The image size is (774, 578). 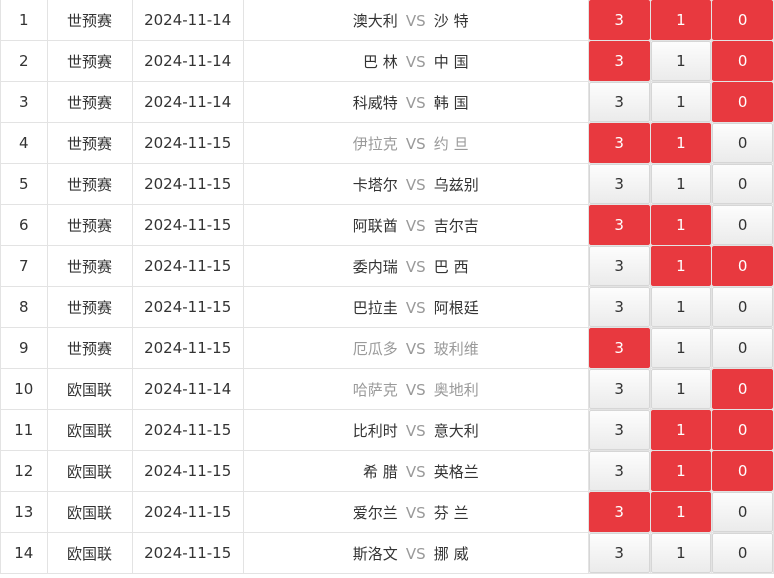 What do you see at coordinates (387, 61) in the screenshot?
I see `match-row: 2 世预赛 2024-11-14 巴 林 VS 中 国 310` at bounding box center [387, 61].